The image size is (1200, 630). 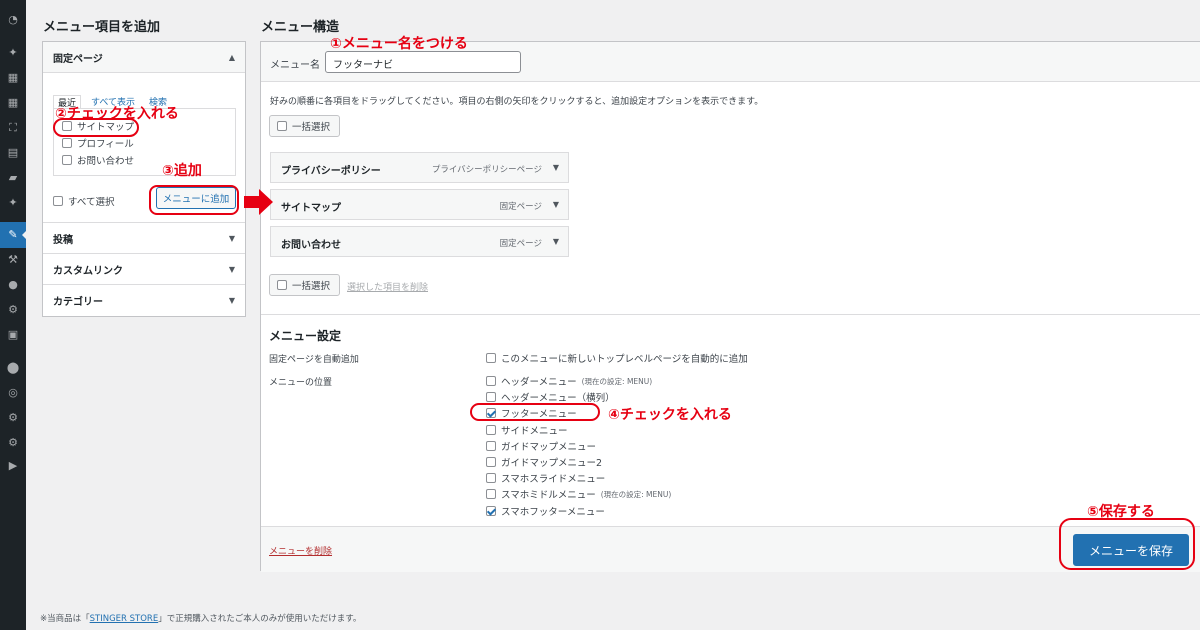 What do you see at coordinates (300, 26) in the screenshot?
I see `menu-structure-title: メニュー構造` at bounding box center [300, 26].